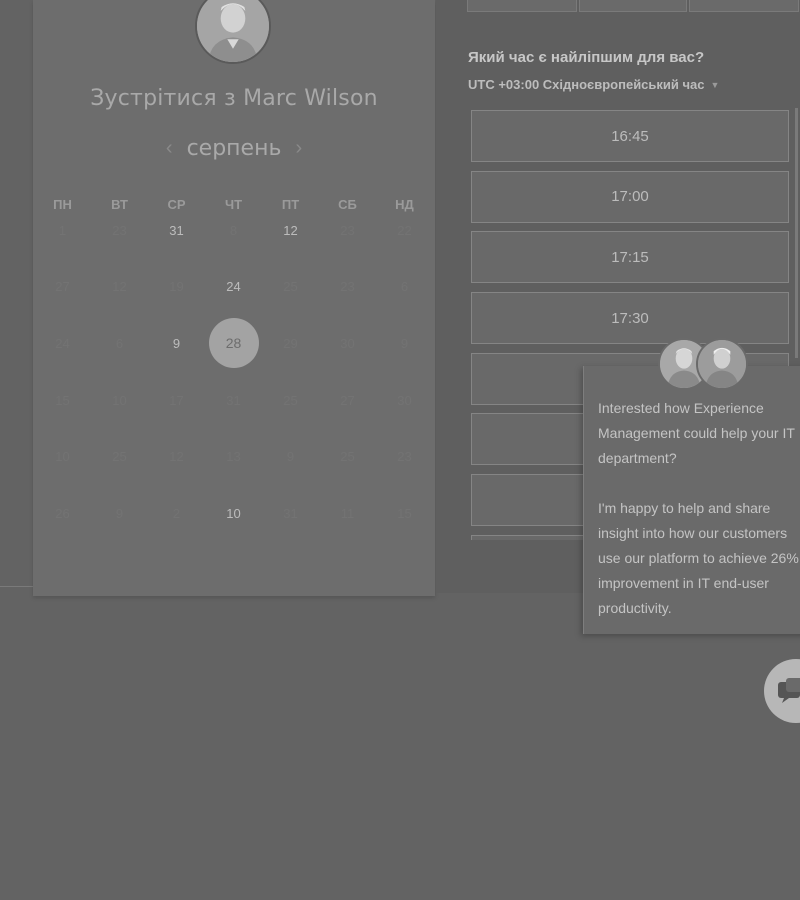 This screenshot has height=900, width=800. I want to click on calendar-day: 2, so click(176, 513).